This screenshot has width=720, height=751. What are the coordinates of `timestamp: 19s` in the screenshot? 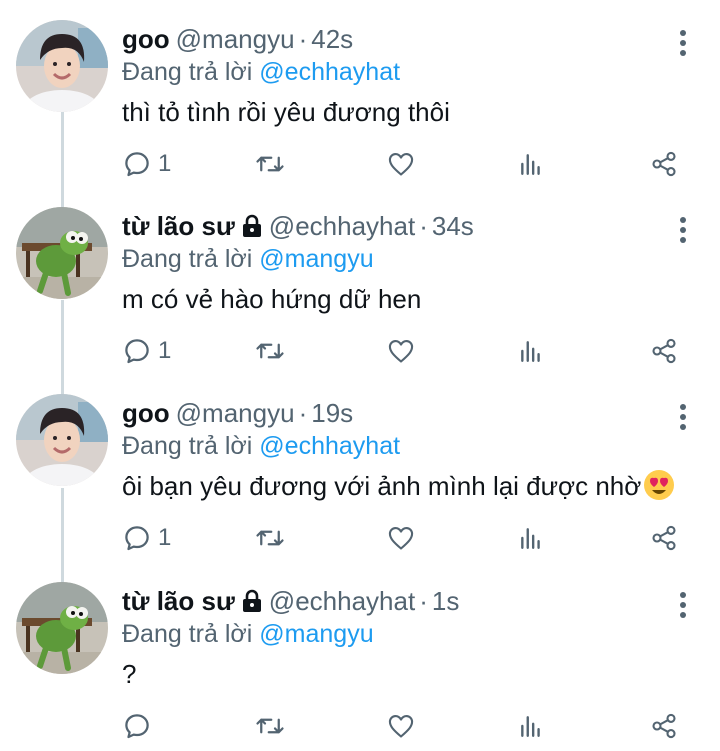 It's located at (332, 413).